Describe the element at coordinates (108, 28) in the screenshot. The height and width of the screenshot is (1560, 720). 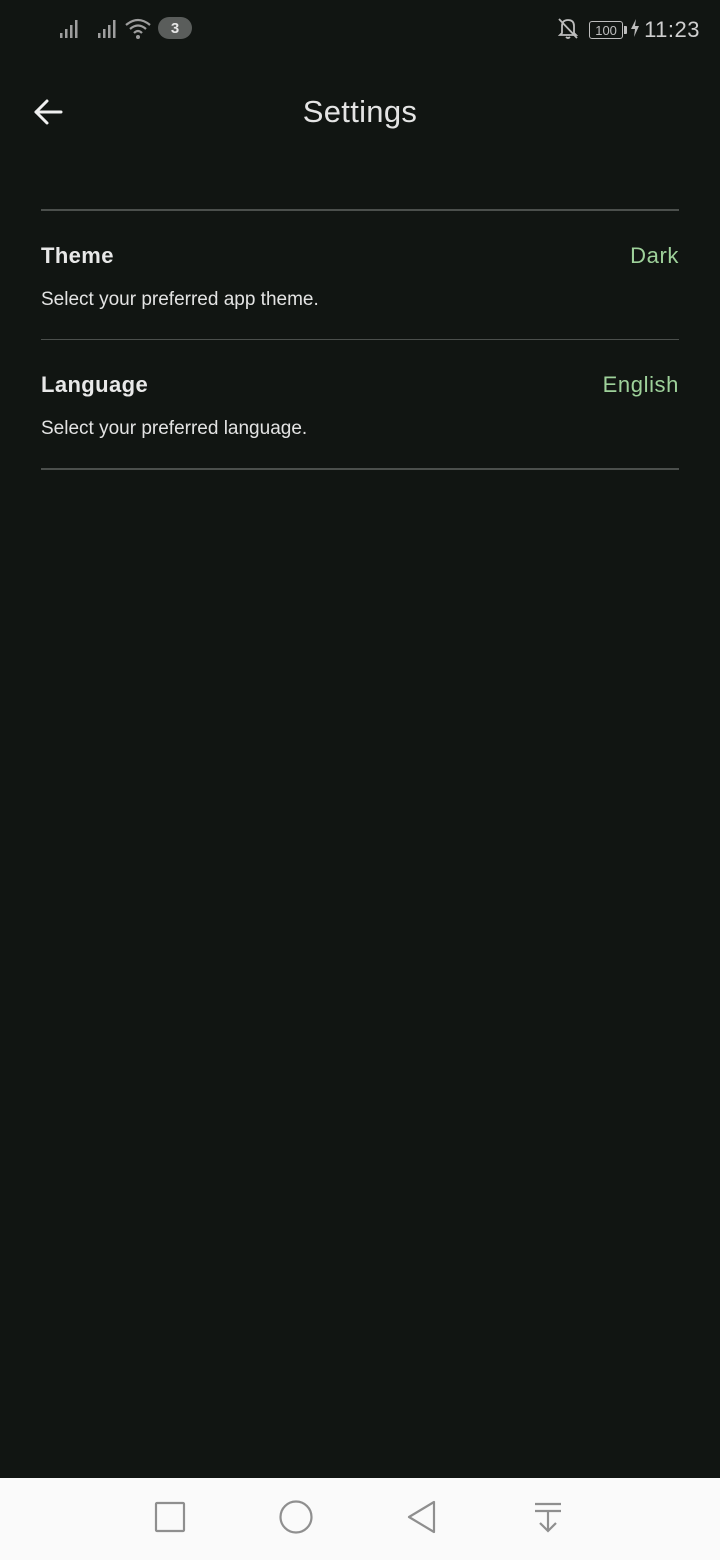
I see `signal-icon-secondary` at that location.